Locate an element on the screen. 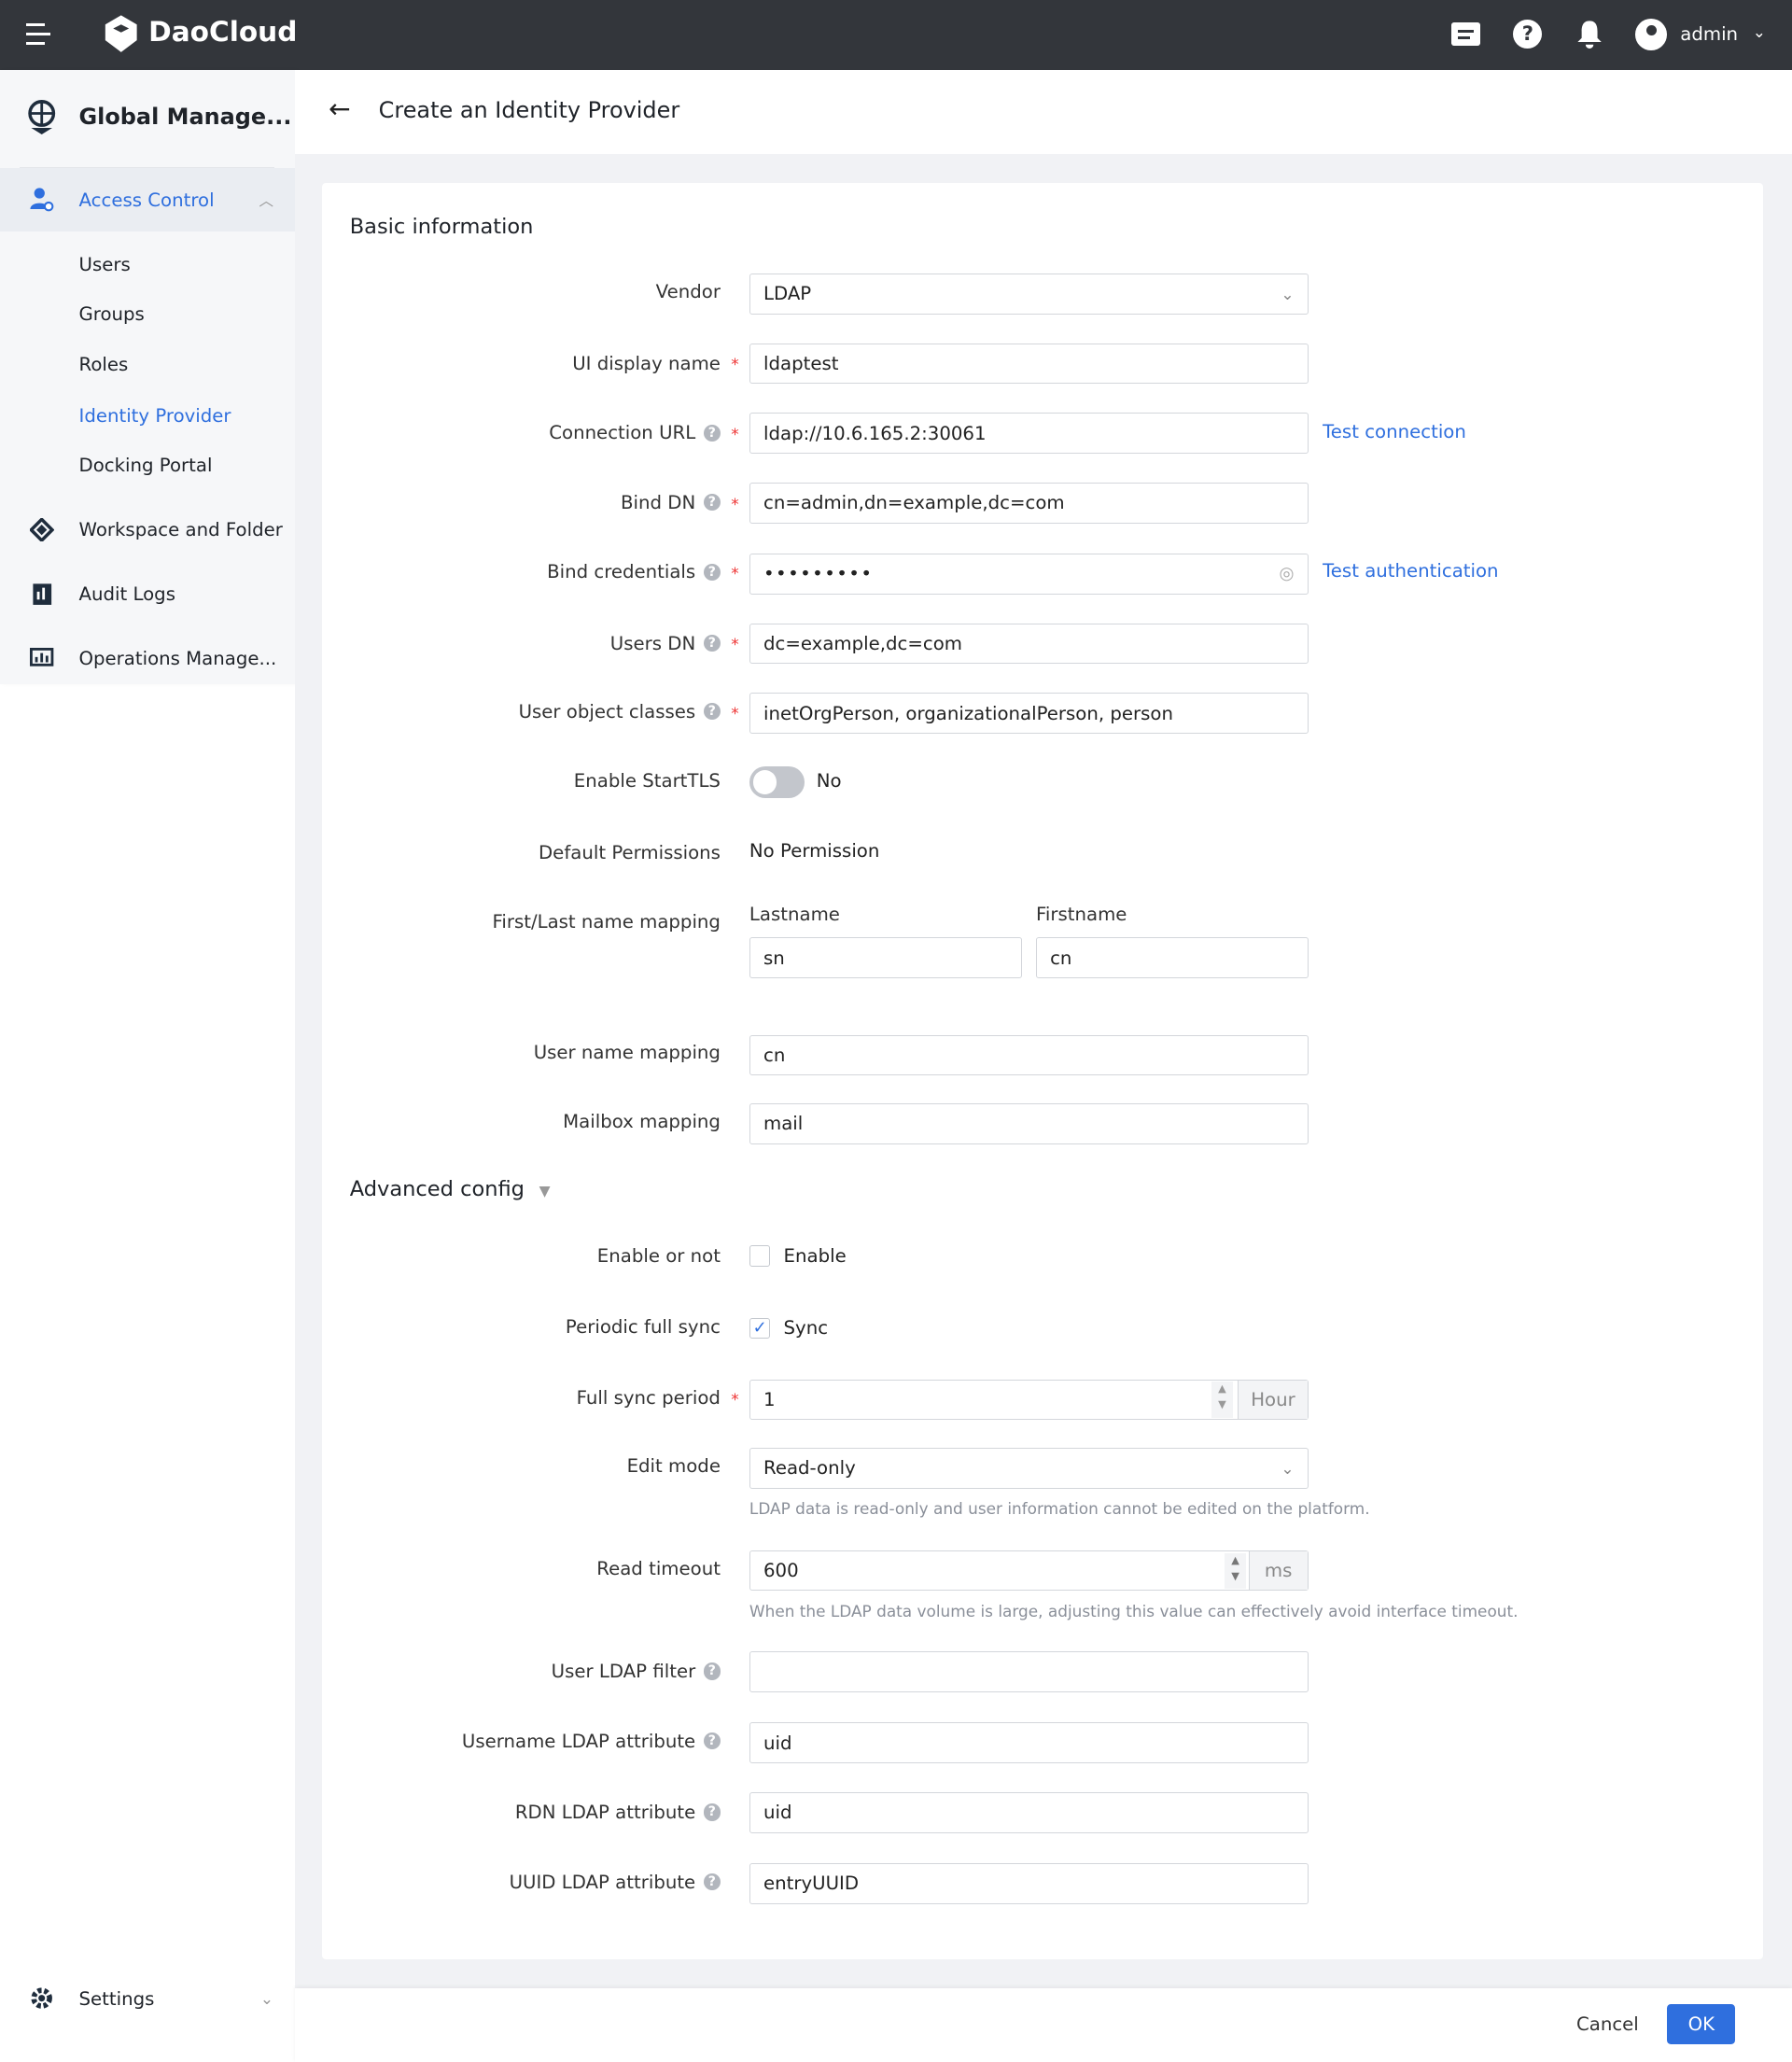 Image resolution: width=1792 pixels, height=2062 pixels. test-connection-link: Test connection is located at coordinates (1394, 431).